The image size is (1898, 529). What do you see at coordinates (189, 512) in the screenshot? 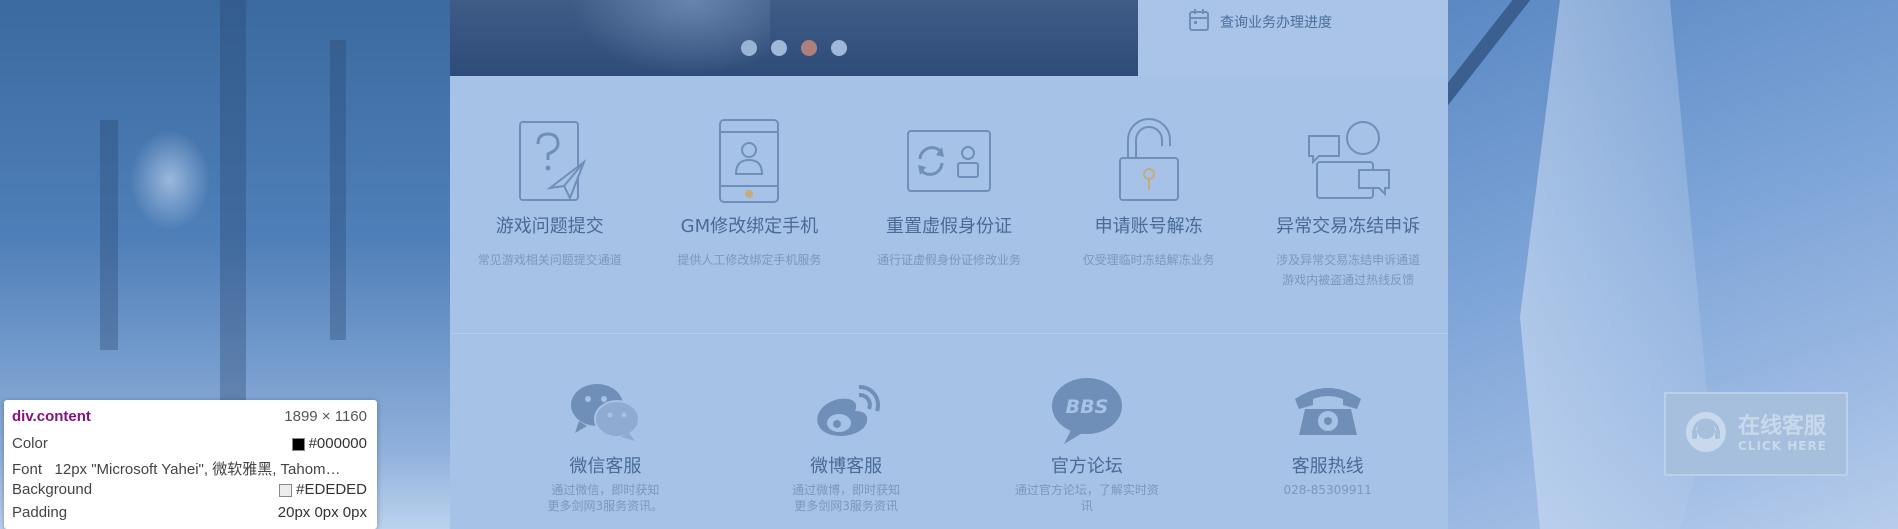
I see `tooltip-row-padding: Padding 20px 0px 0px` at bounding box center [189, 512].